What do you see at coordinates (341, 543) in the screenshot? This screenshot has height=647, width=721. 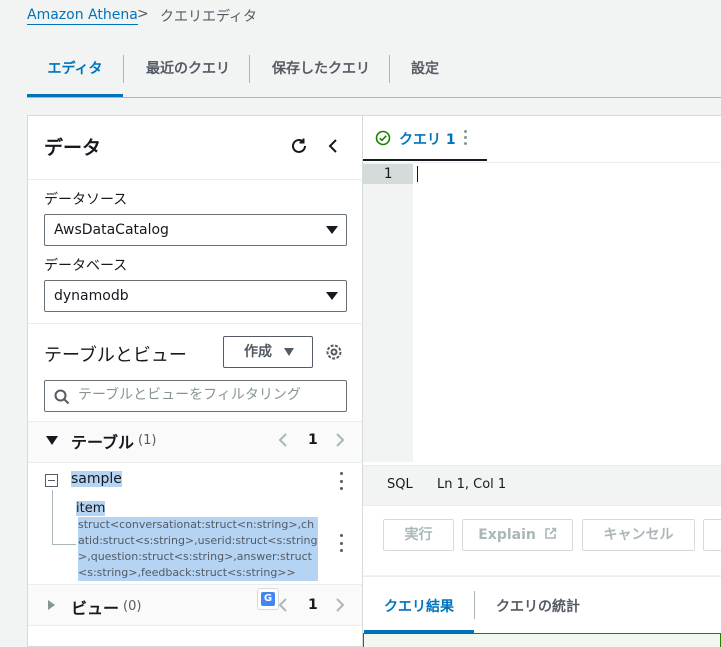 I see `column-actions-menu-icon` at bounding box center [341, 543].